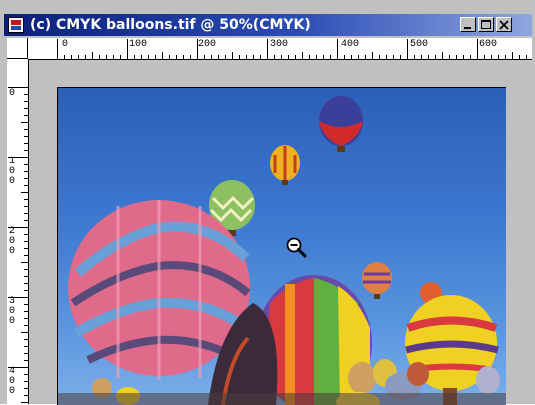 This screenshot has width=535, height=405. I want to click on balloon-small-yellow, so click(285, 165).